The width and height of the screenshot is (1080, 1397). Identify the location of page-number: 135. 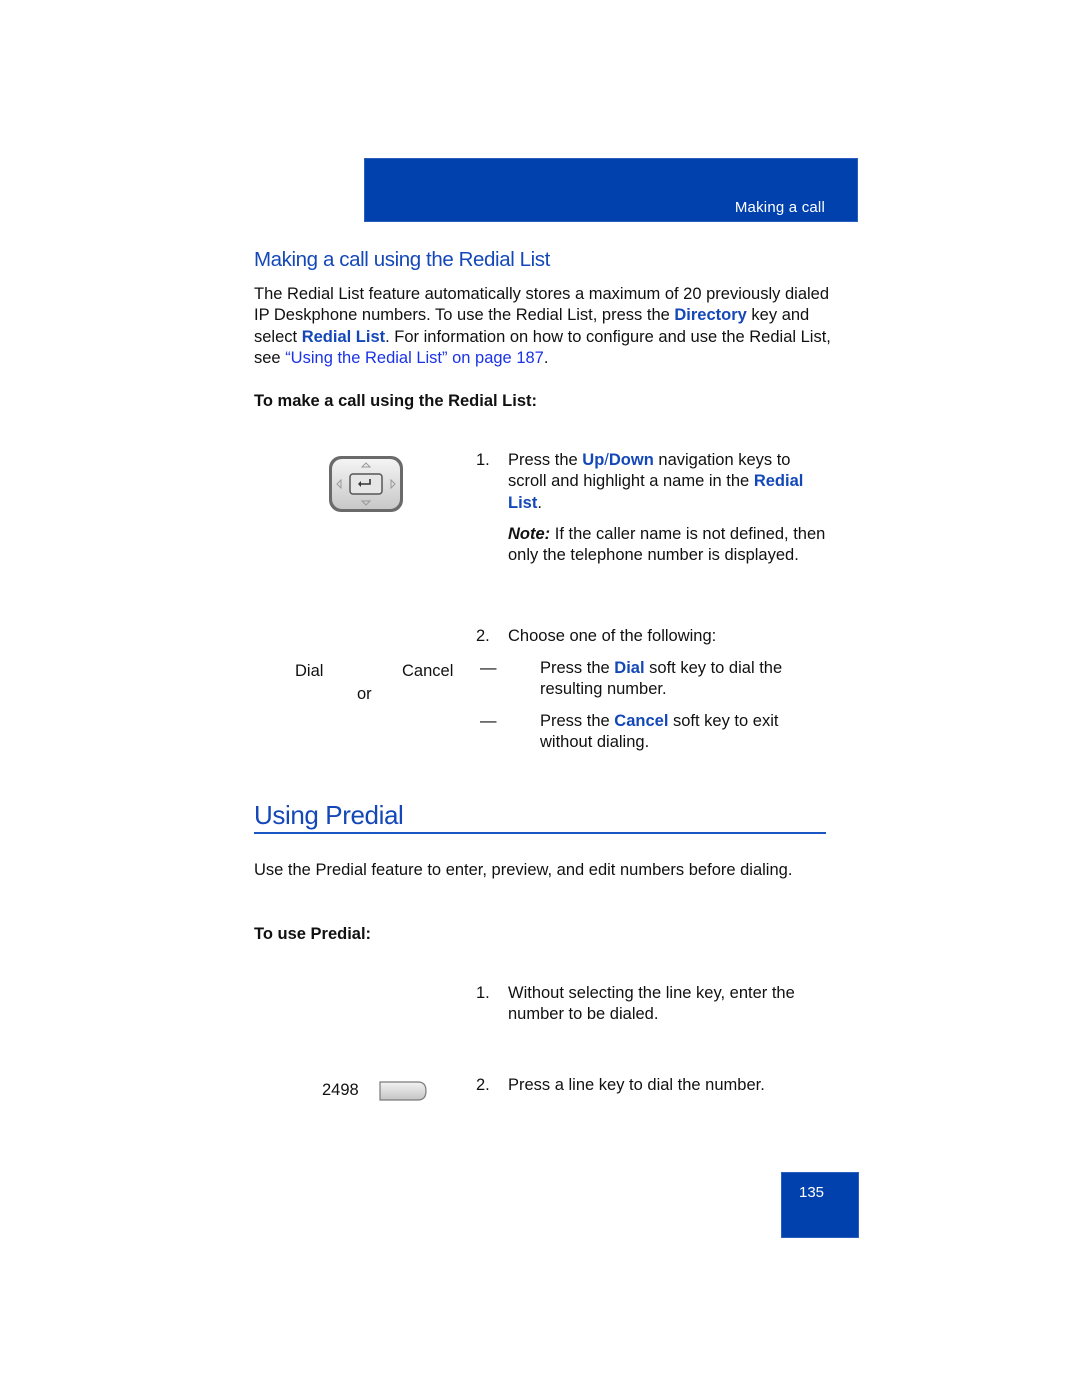
(812, 1192).